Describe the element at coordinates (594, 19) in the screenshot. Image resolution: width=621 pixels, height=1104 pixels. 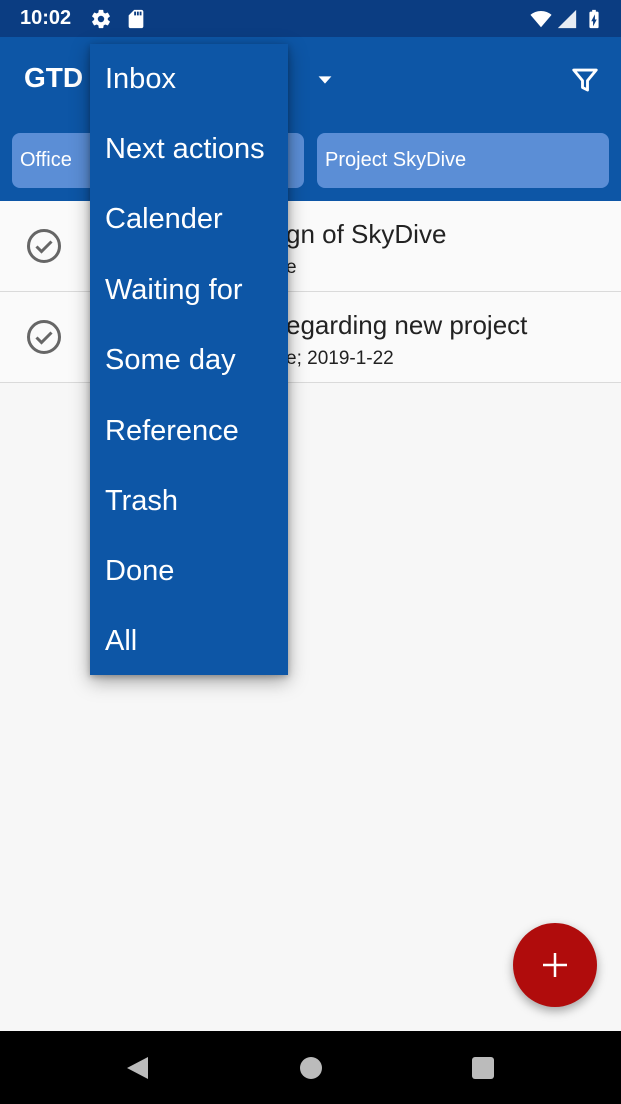
I see `battery-icon` at that location.